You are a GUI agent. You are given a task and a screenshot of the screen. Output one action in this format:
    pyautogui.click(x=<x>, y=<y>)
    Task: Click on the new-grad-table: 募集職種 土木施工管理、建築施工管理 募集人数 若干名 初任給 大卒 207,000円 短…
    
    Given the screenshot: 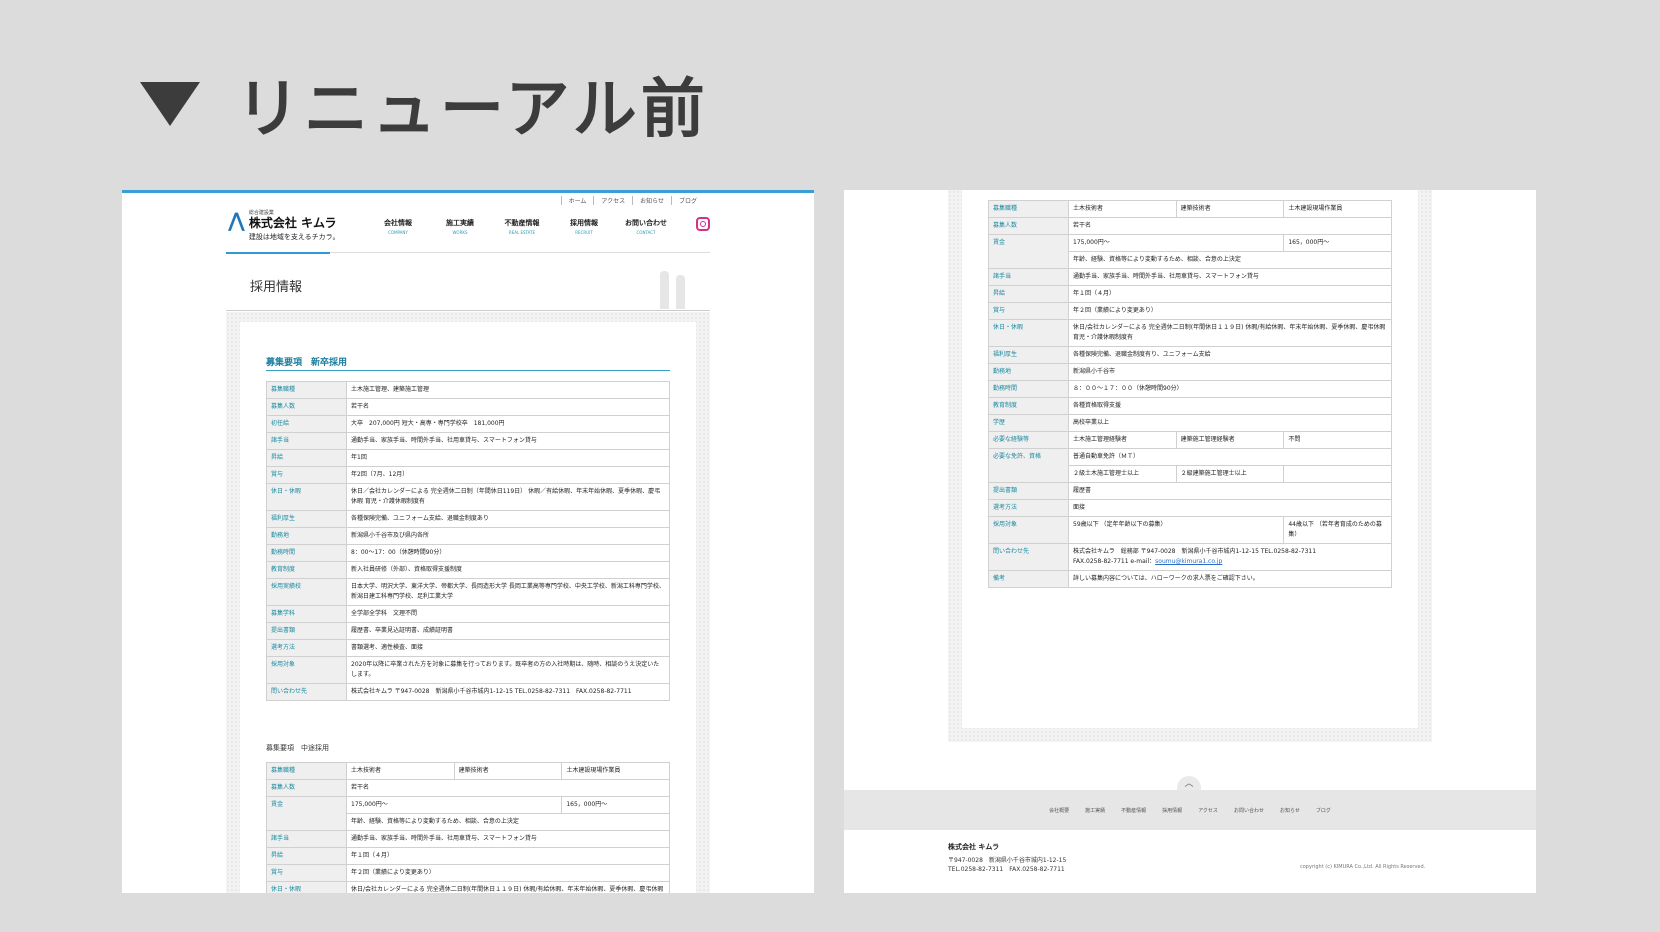 What is the action you would take?
    pyautogui.click(x=468, y=541)
    